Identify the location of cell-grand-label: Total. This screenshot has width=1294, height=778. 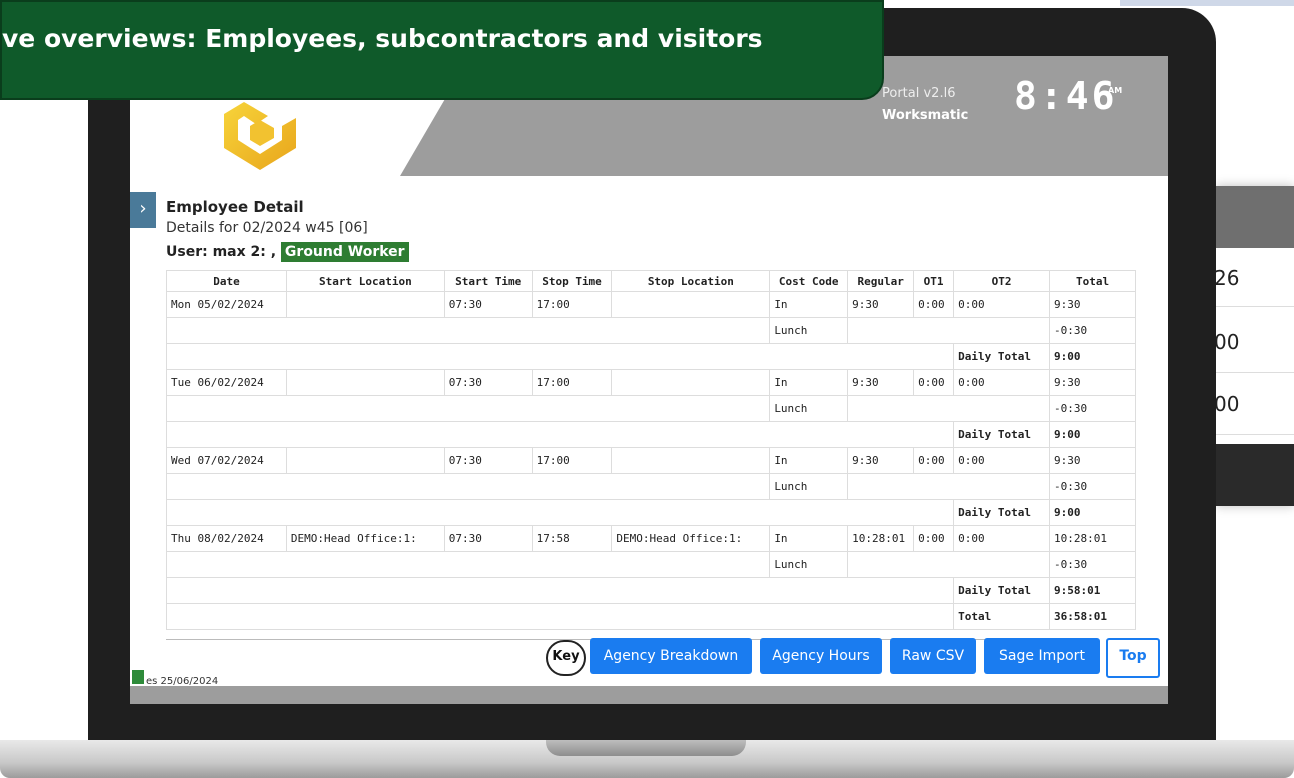
(1002, 616).